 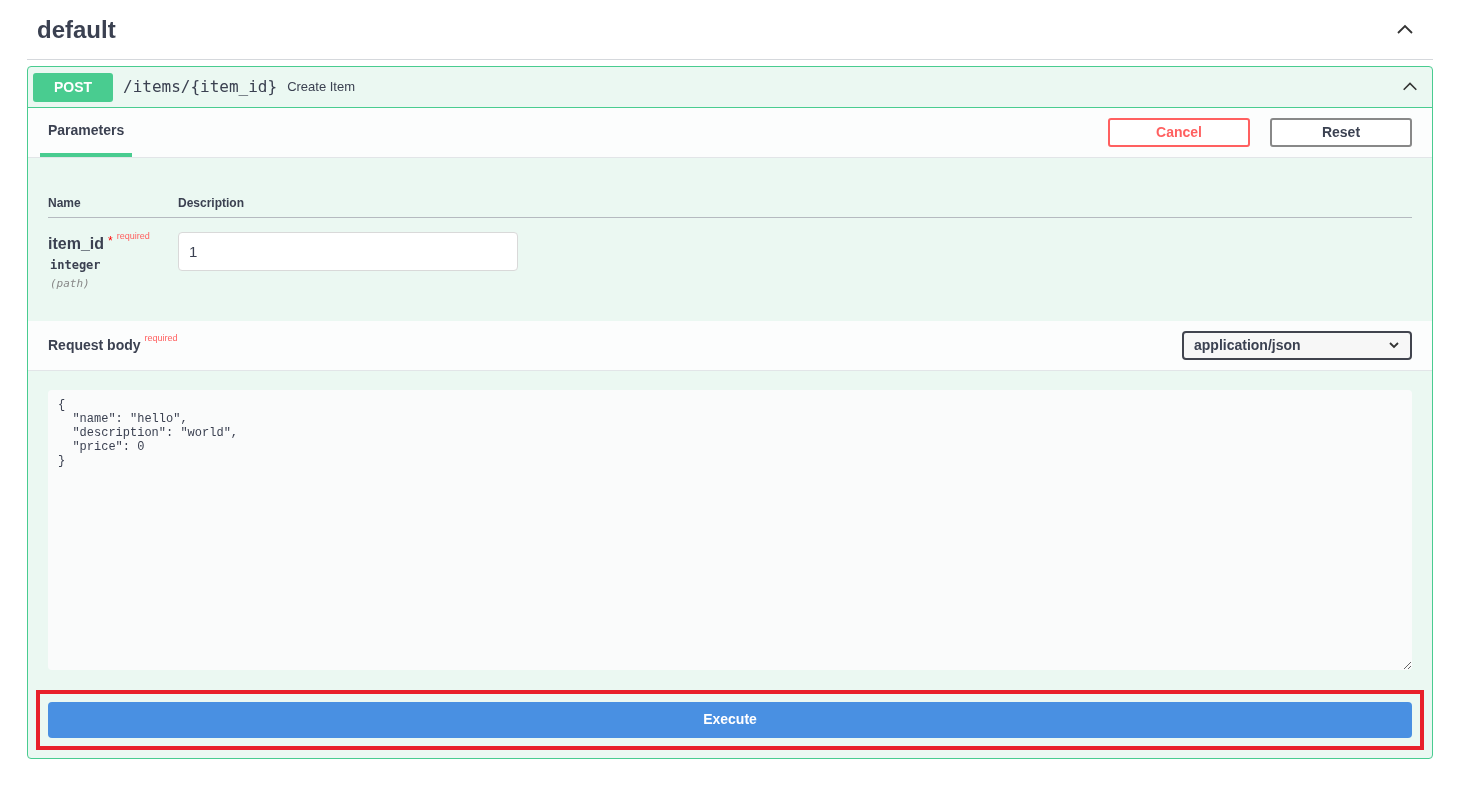 I want to click on parameter-location: (path), so click(x=70, y=284).